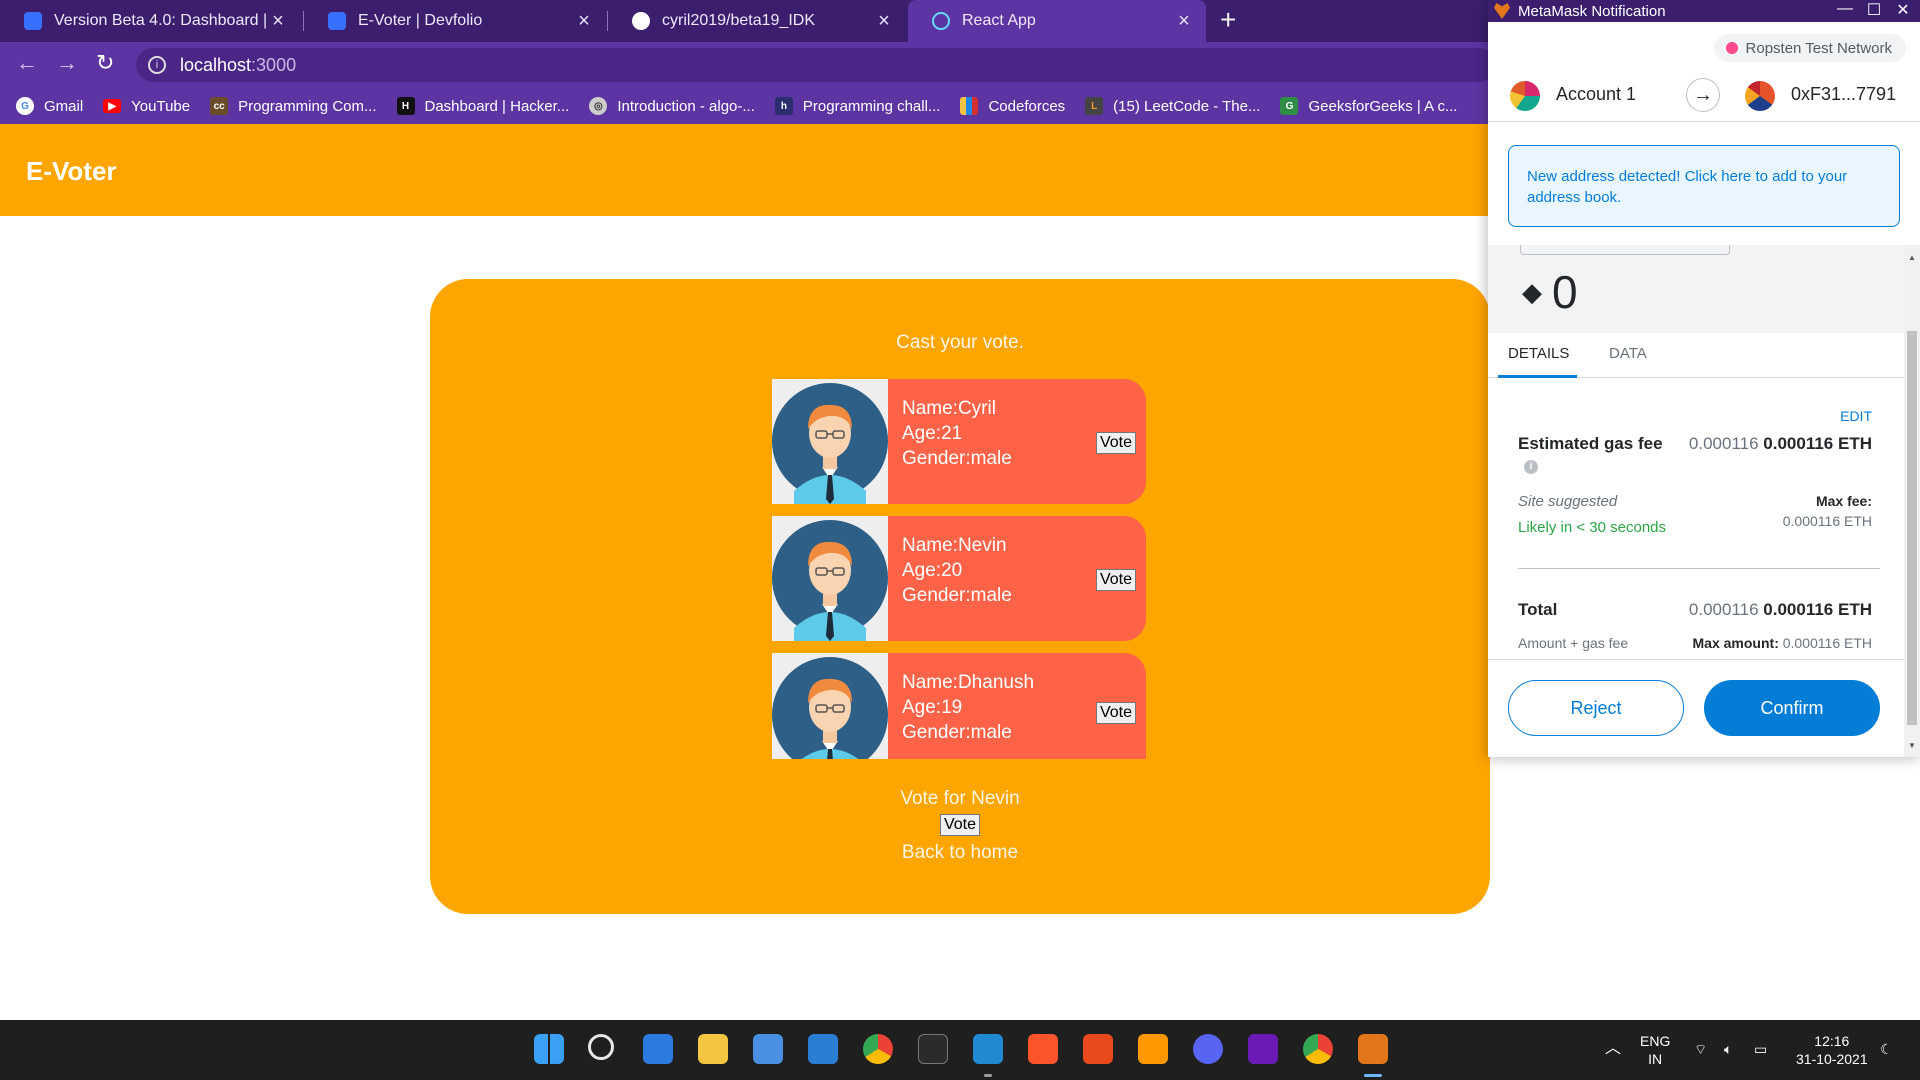 The image size is (1920, 1080). What do you see at coordinates (549, 1049) in the screenshot?
I see `start-icon` at bounding box center [549, 1049].